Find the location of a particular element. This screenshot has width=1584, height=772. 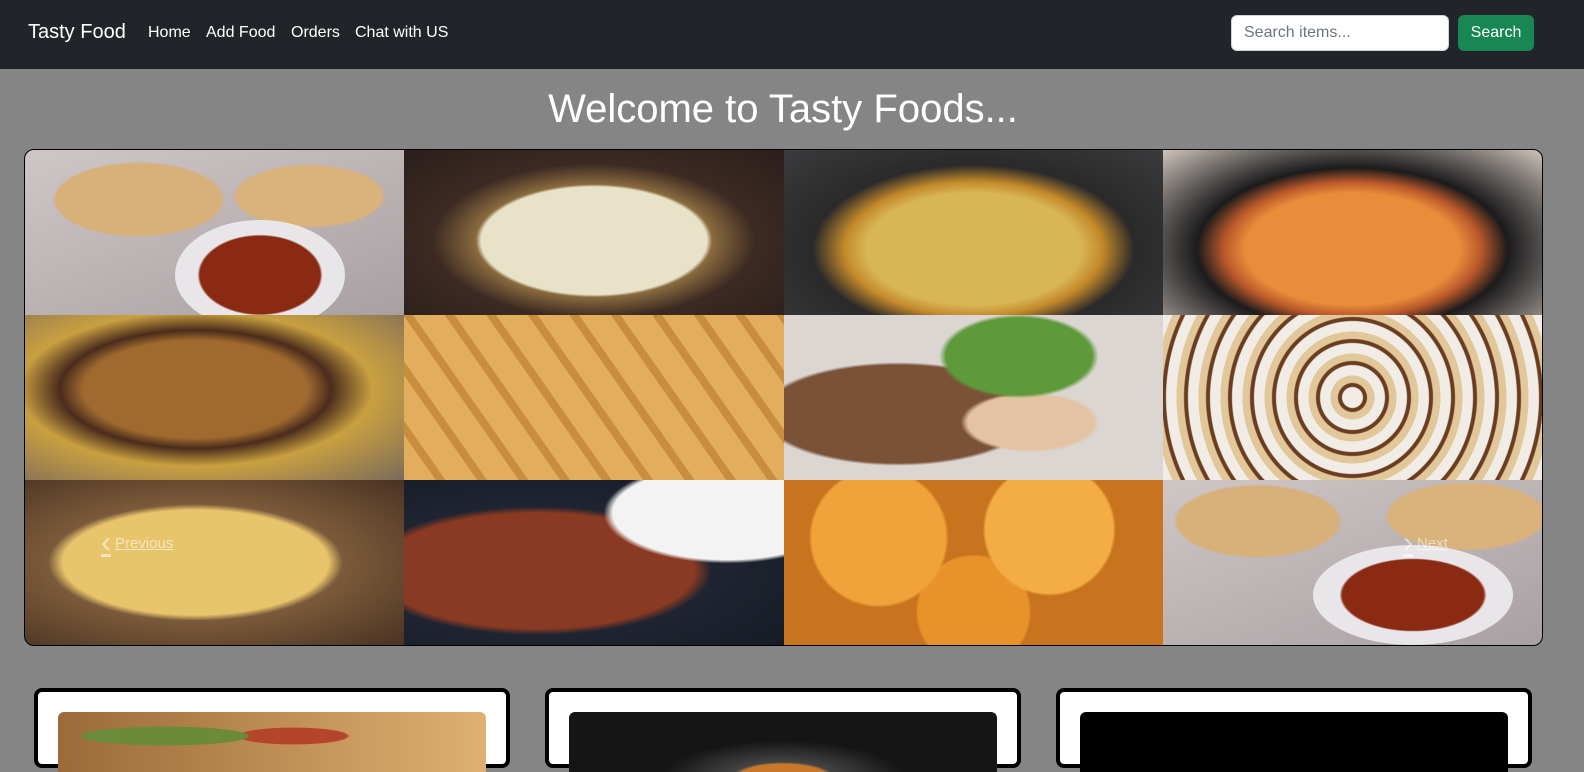

chevron-left-icon: ‹ is located at coordinates (106, 542).